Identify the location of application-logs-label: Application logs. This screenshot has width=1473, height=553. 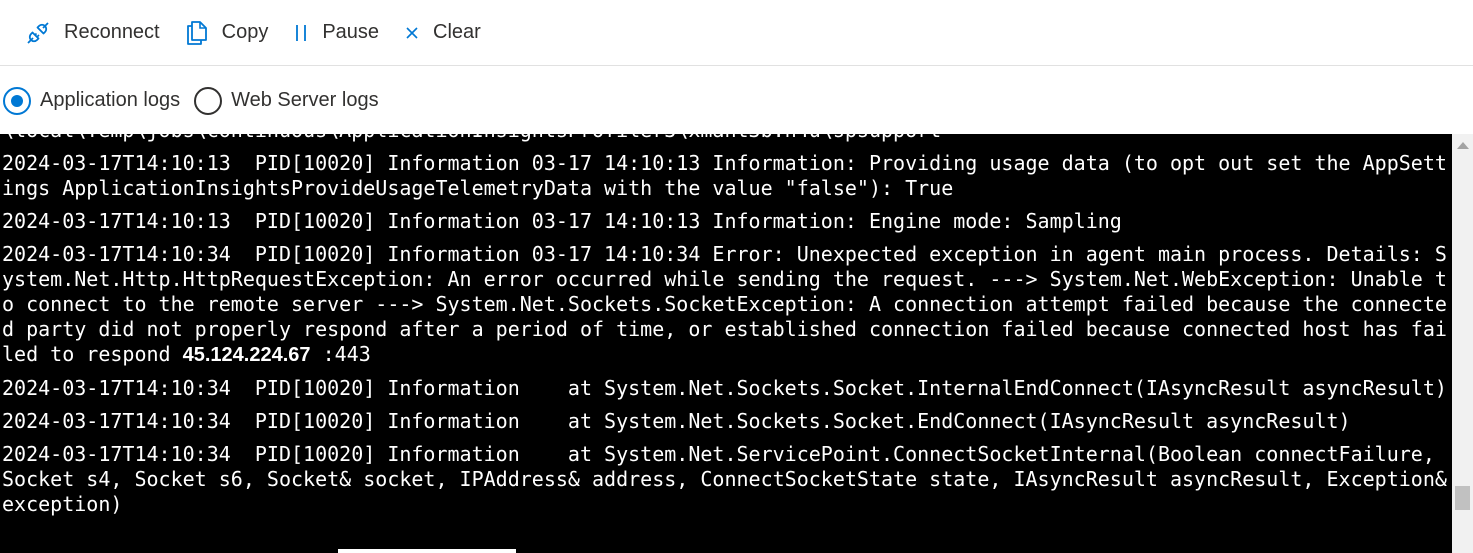
(110, 100).